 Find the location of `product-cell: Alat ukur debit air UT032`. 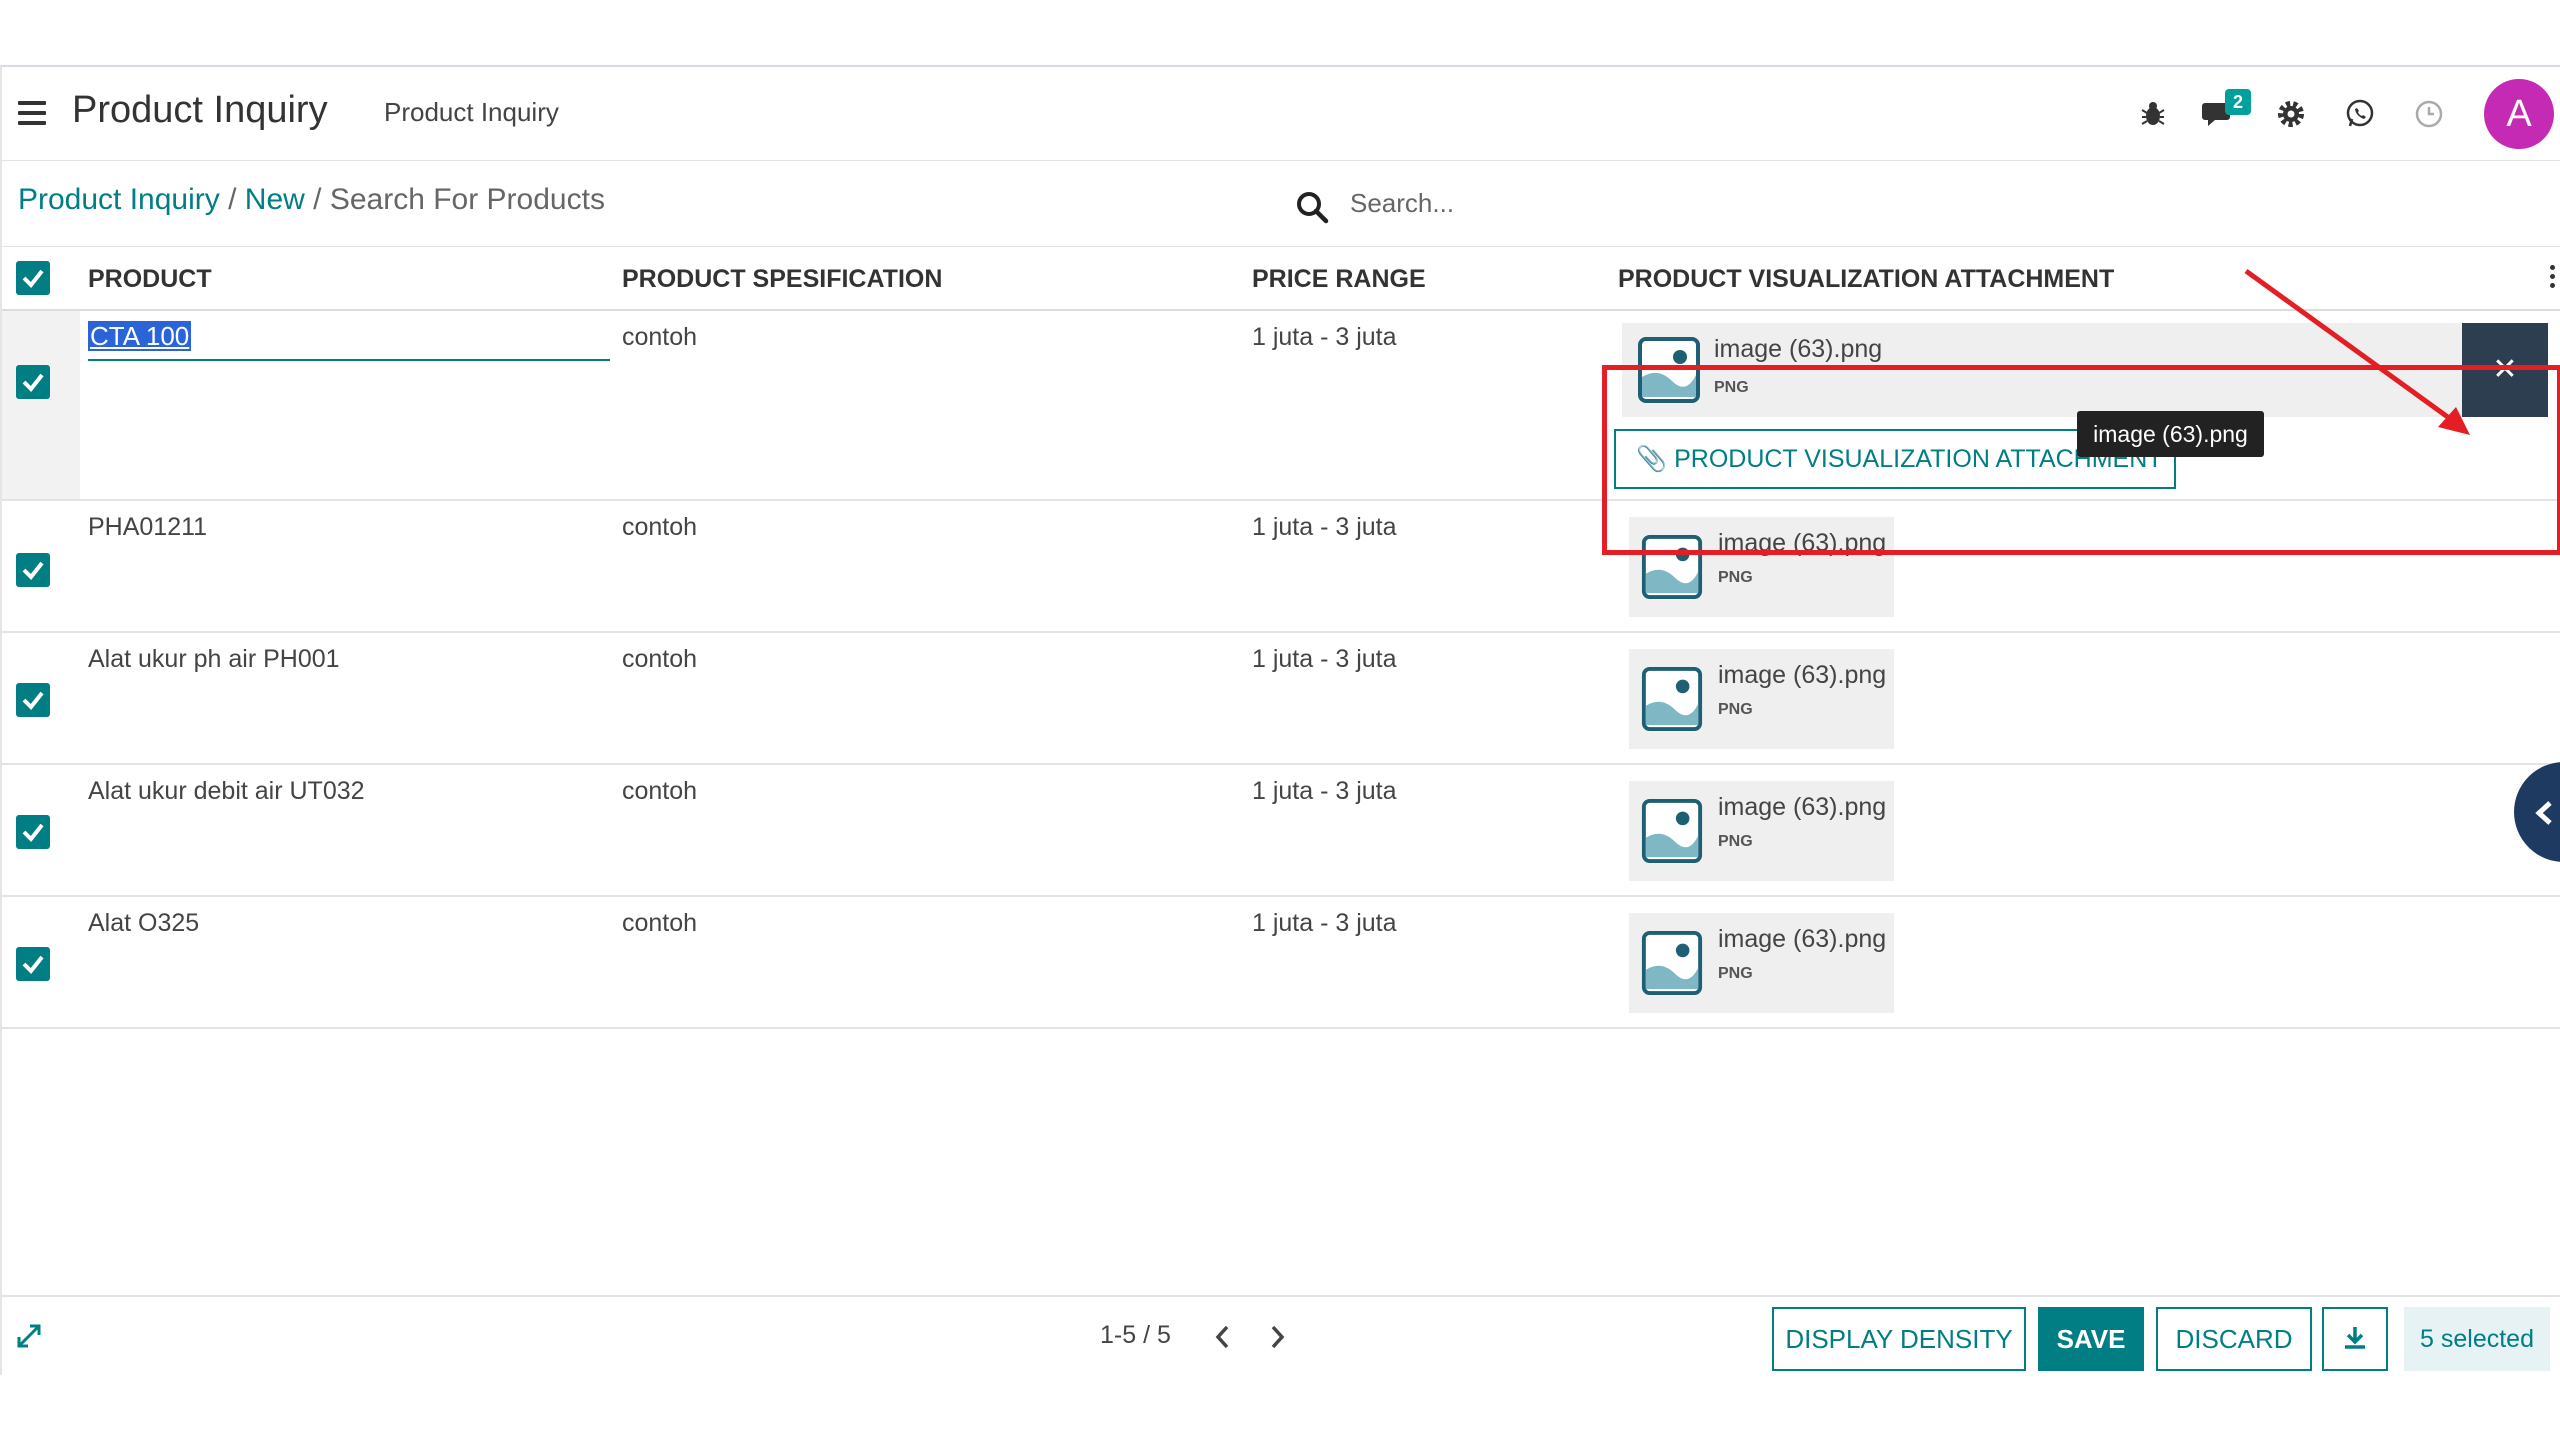

product-cell: Alat ukur debit air UT032 is located at coordinates (226, 791).